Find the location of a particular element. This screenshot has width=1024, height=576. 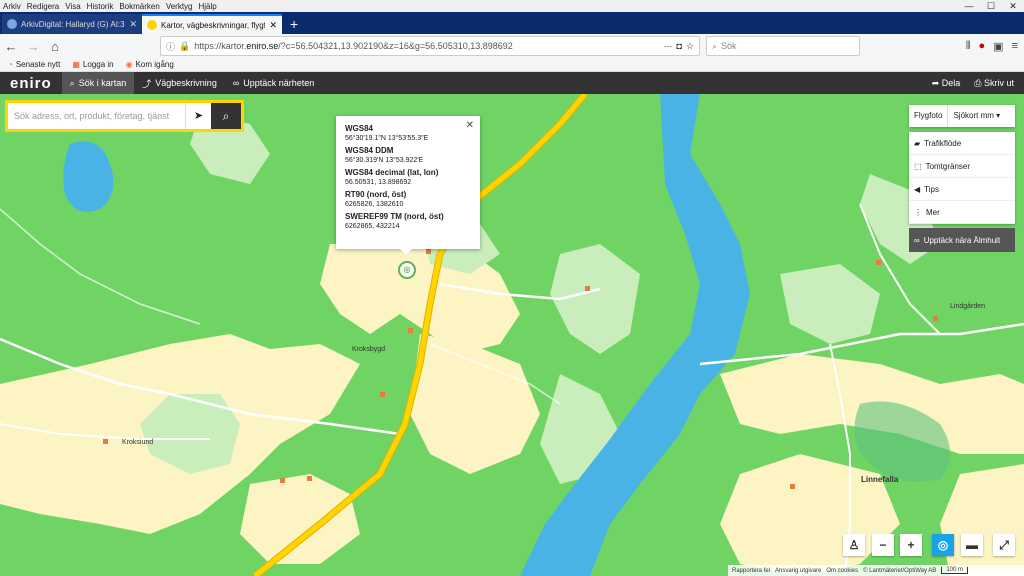

sidebar-icon: ▣ is located at coordinates (998, 46).